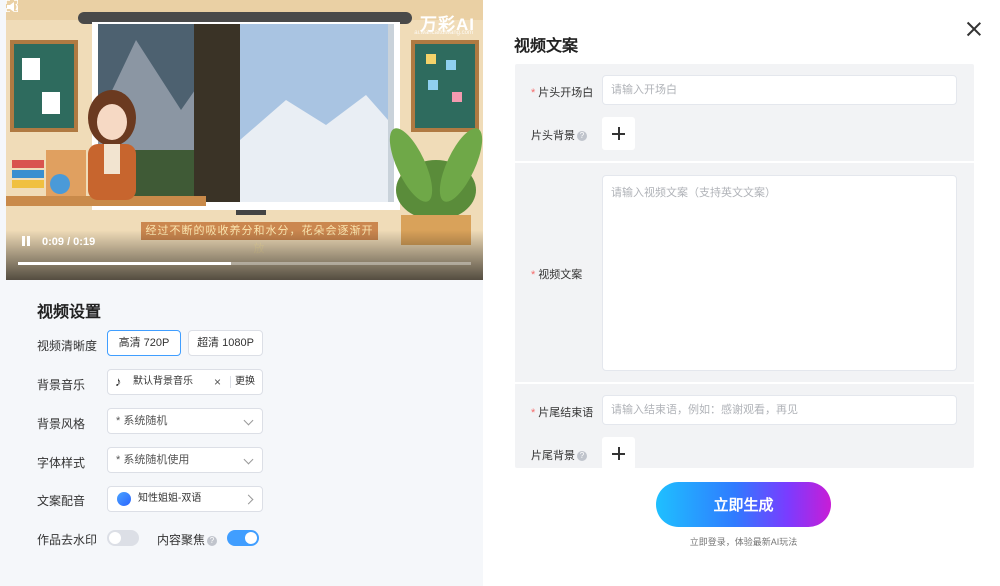 The height and width of the screenshot is (586, 1000). I want to click on opening-bg-add-button, so click(618, 133).